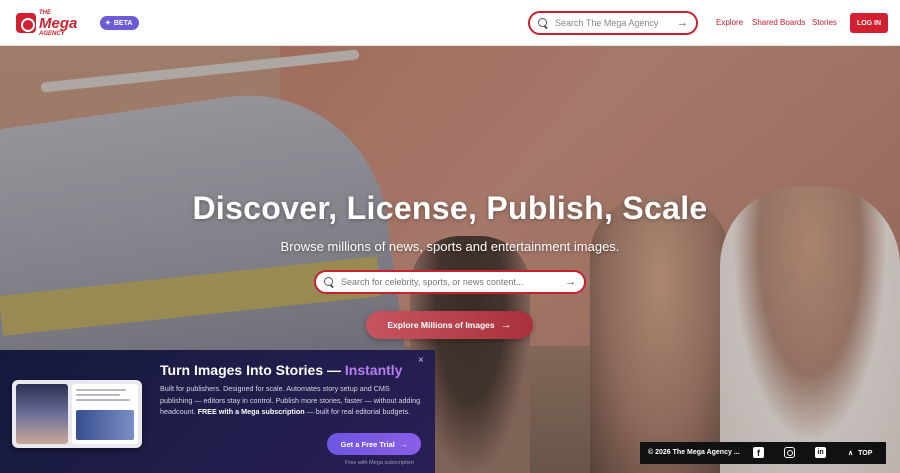 This screenshot has height=473, width=900. I want to click on promo-heading-accent: Instantly, so click(373, 370).